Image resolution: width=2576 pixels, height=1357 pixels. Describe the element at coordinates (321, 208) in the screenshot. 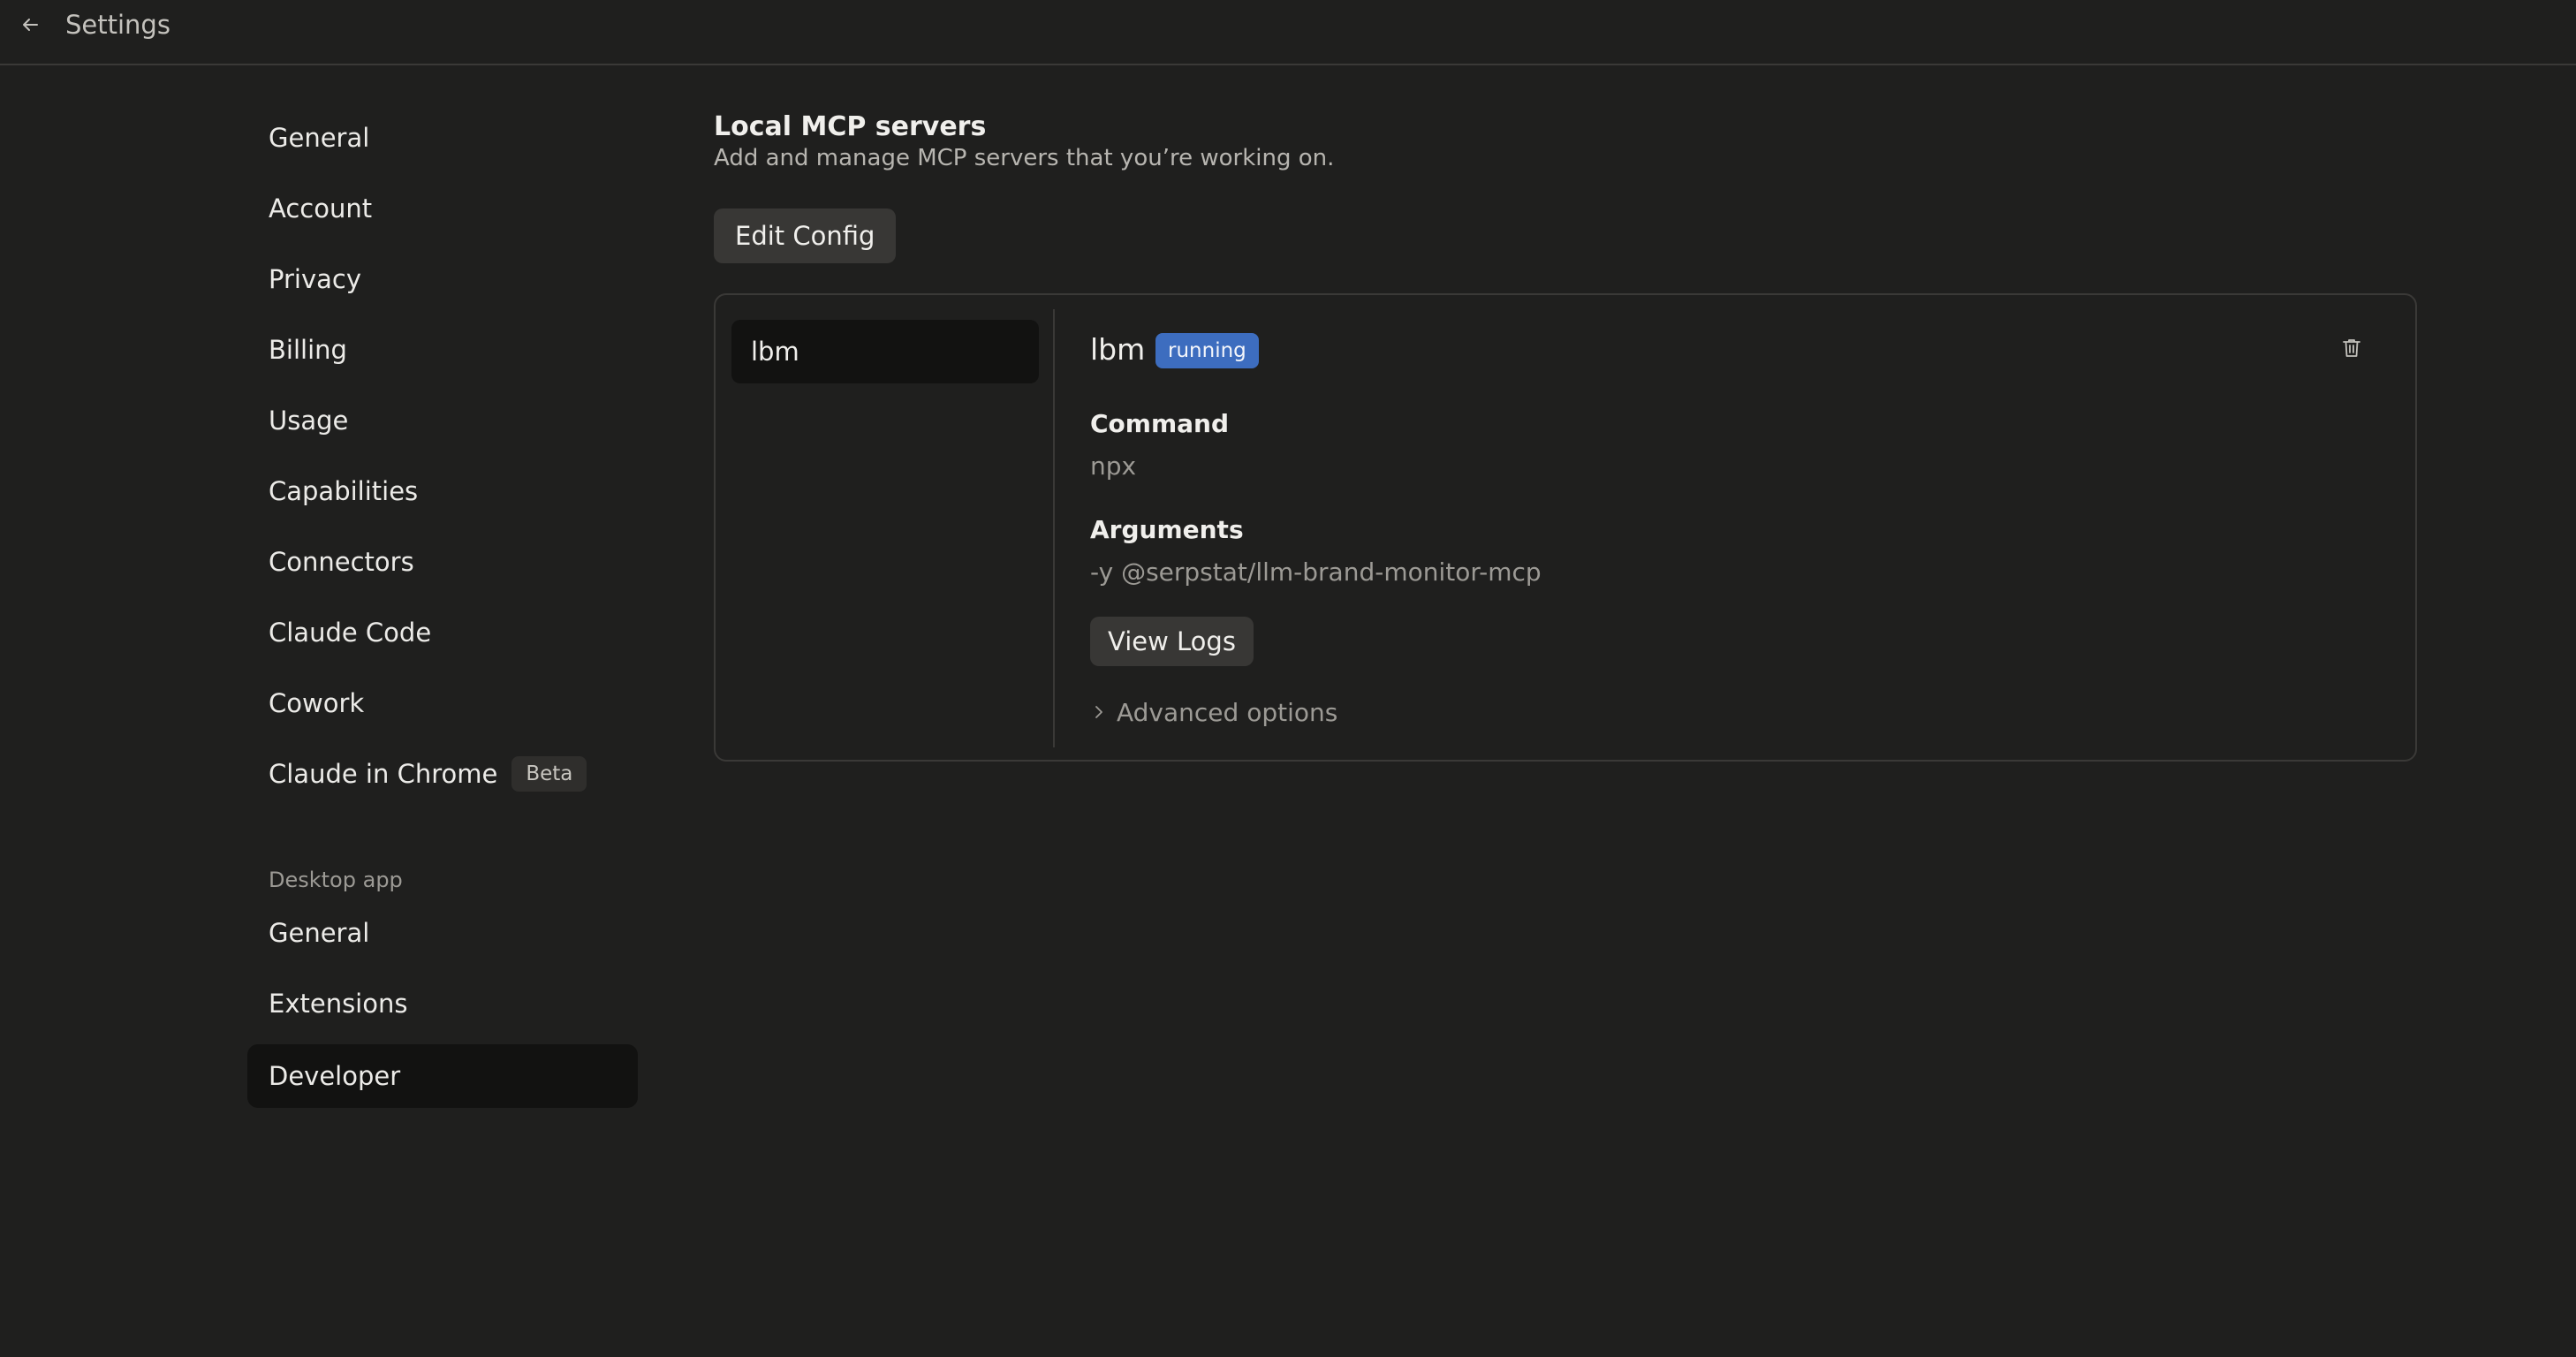

I see `sidebar-item-label: Account` at that location.